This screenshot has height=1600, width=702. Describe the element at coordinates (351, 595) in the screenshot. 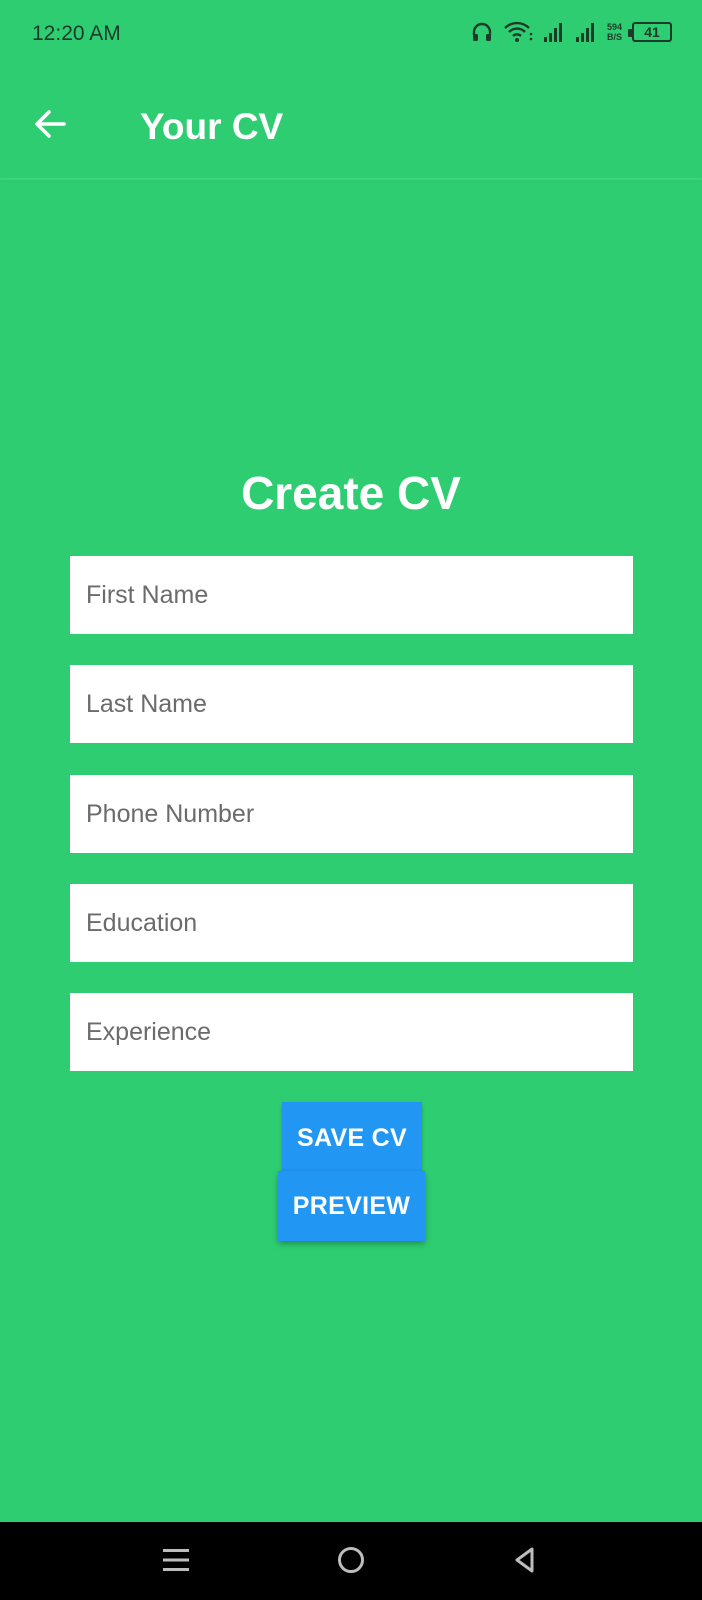

I see `first-name-field` at that location.